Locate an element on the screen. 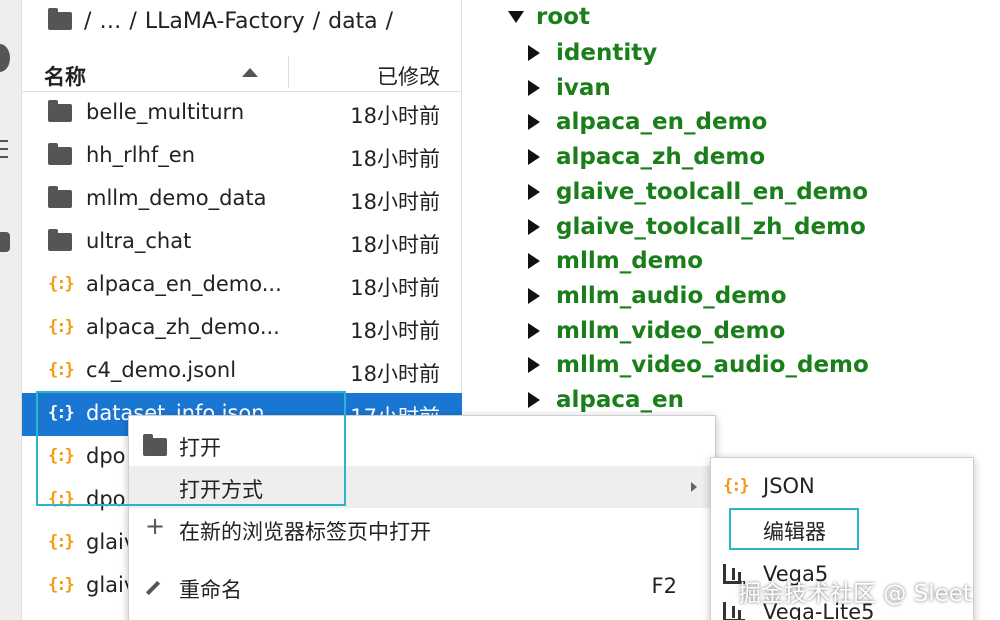 Image resolution: width=1000 pixels, height=620 pixels. tree-node-key: glaive_toolcall_zh_demo is located at coordinates (711, 226).